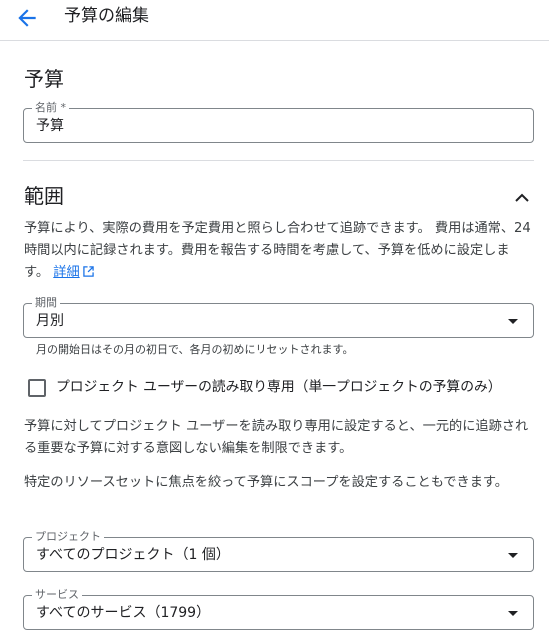 This screenshot has width=549, height=643. What do you see at coordinates (279, 387) in the screenshot?
I see `readonly-checkbox-label: プロジェクト ユーザーの読み取り専用（単一プロジェクトの予算のみ）` at bounding box center [279, 387].